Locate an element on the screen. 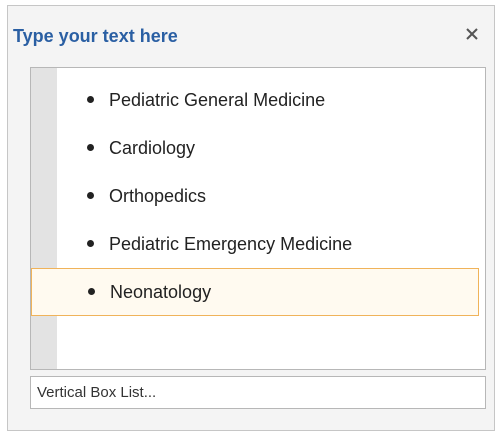 This screenshot has width=497, height=433. list-item-selected: Neonatology is located at coordinates (255, 292).